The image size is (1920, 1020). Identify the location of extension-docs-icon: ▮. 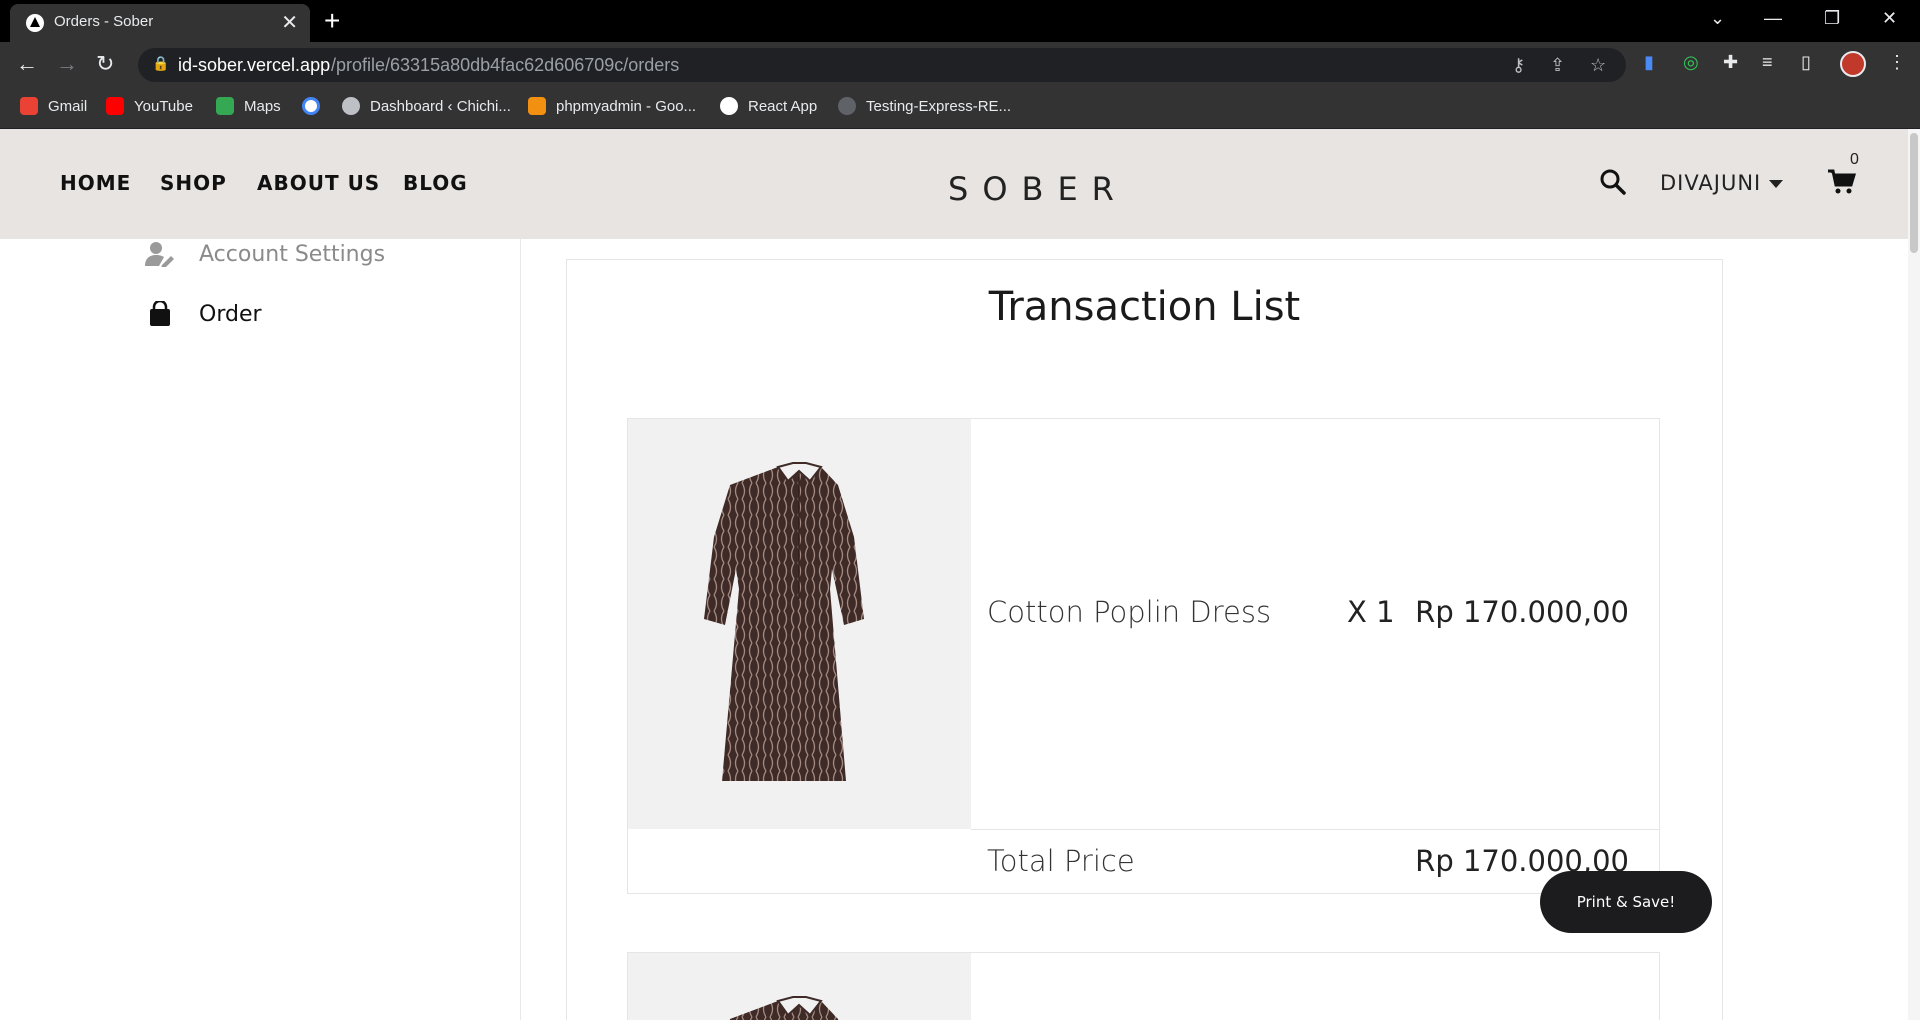
(1649, 62).